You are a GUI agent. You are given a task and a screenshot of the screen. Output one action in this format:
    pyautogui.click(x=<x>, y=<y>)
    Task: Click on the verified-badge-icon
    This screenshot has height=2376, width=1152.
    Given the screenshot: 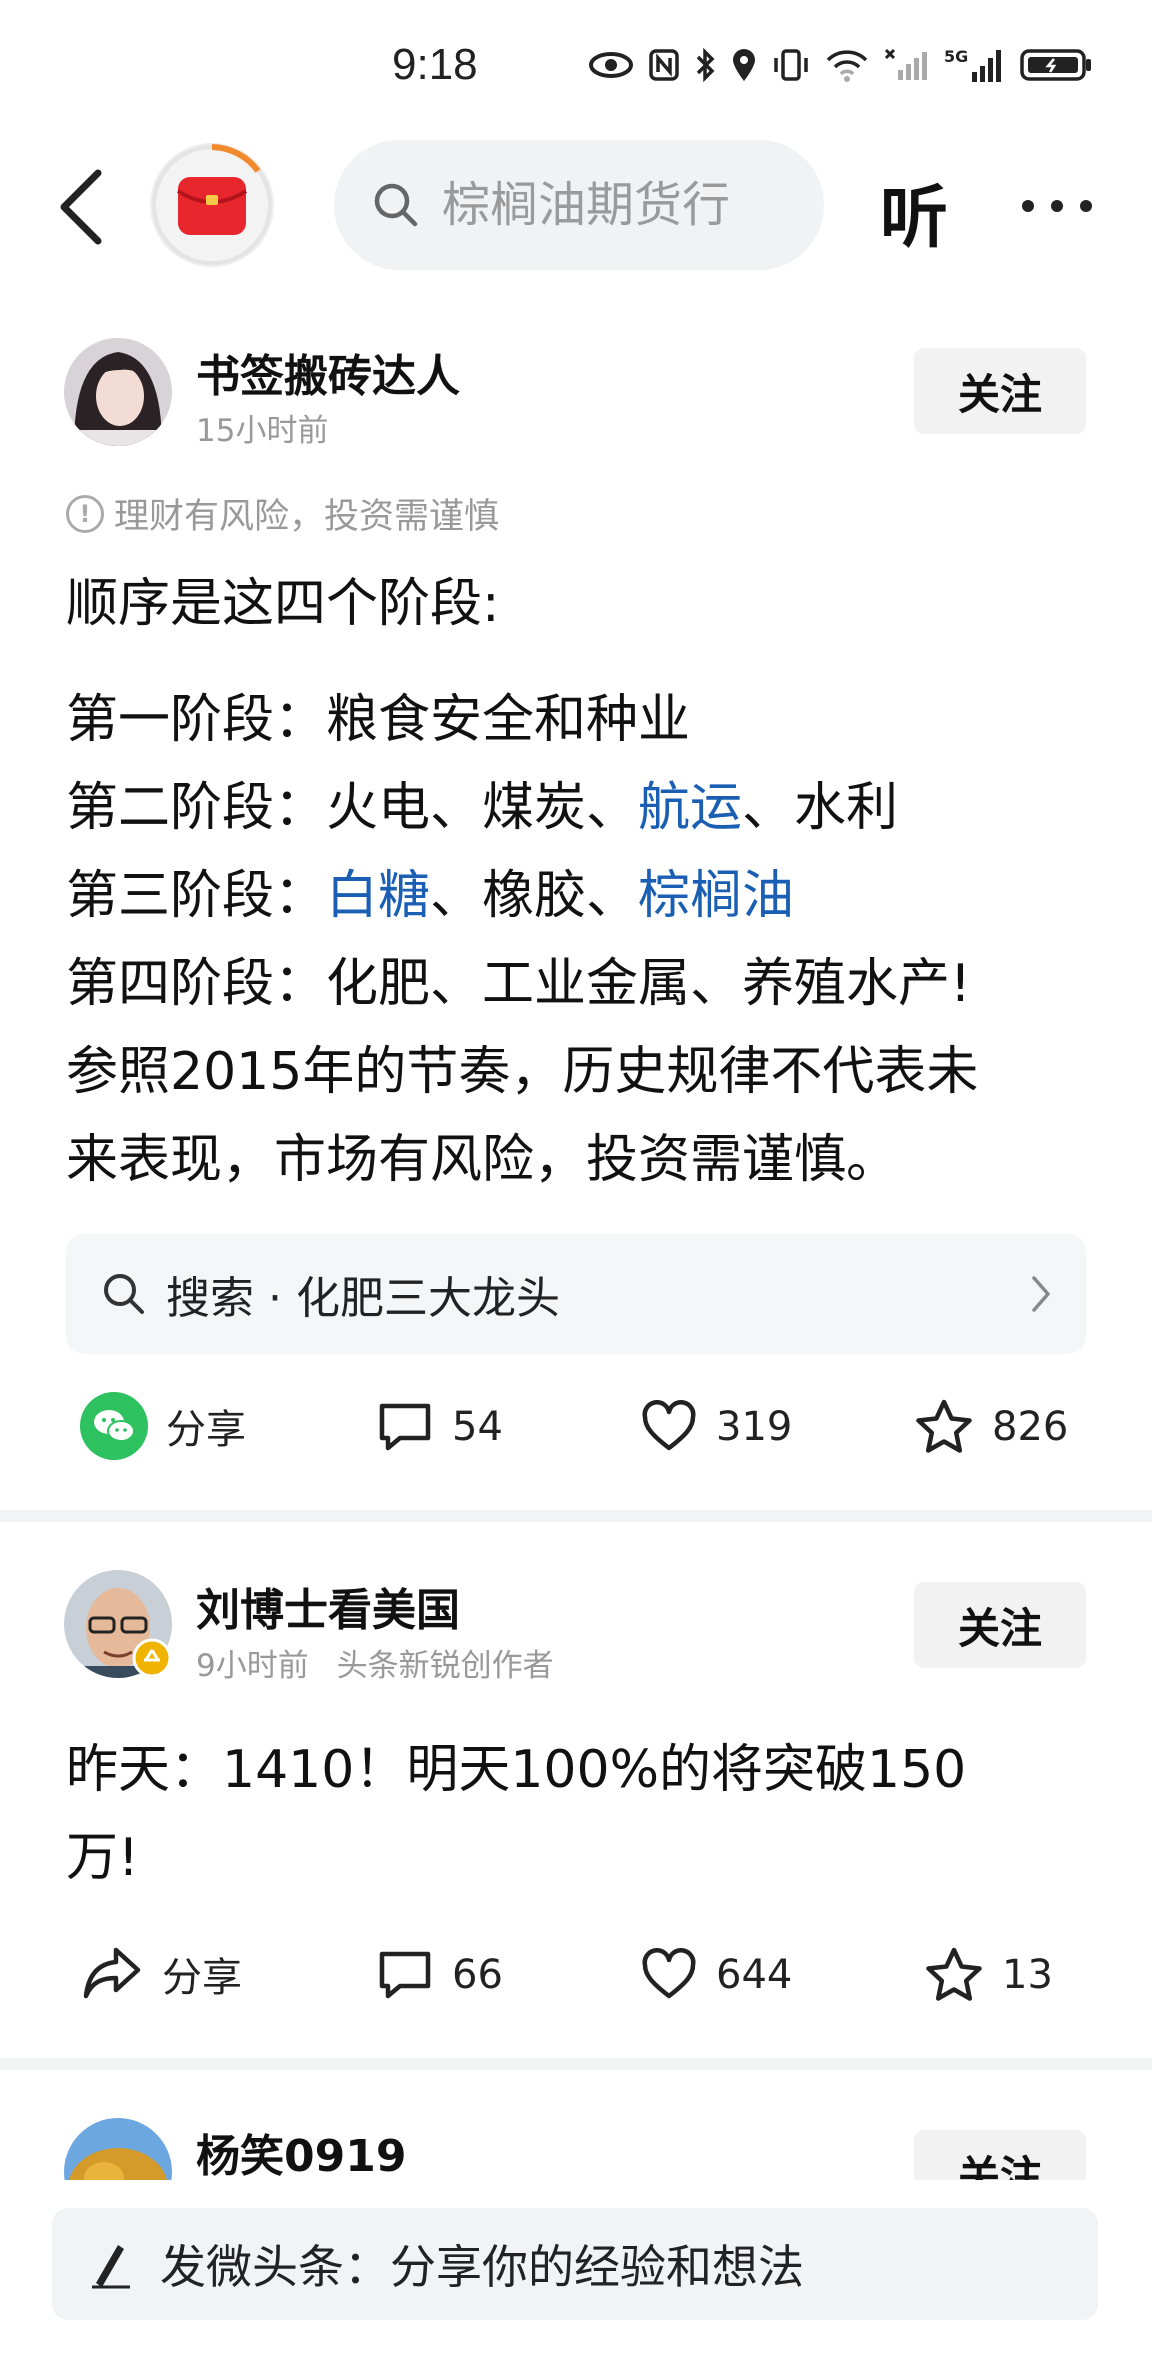 What is the action you would take?
    pyautogui.click(x=152, y=1658)
    